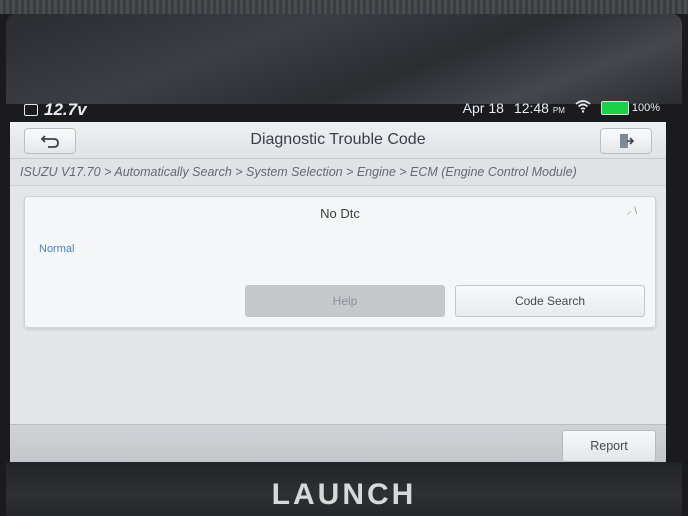 This screenshot has width=688, height=516. I want to click on wifi-icon, so click(583, 108).